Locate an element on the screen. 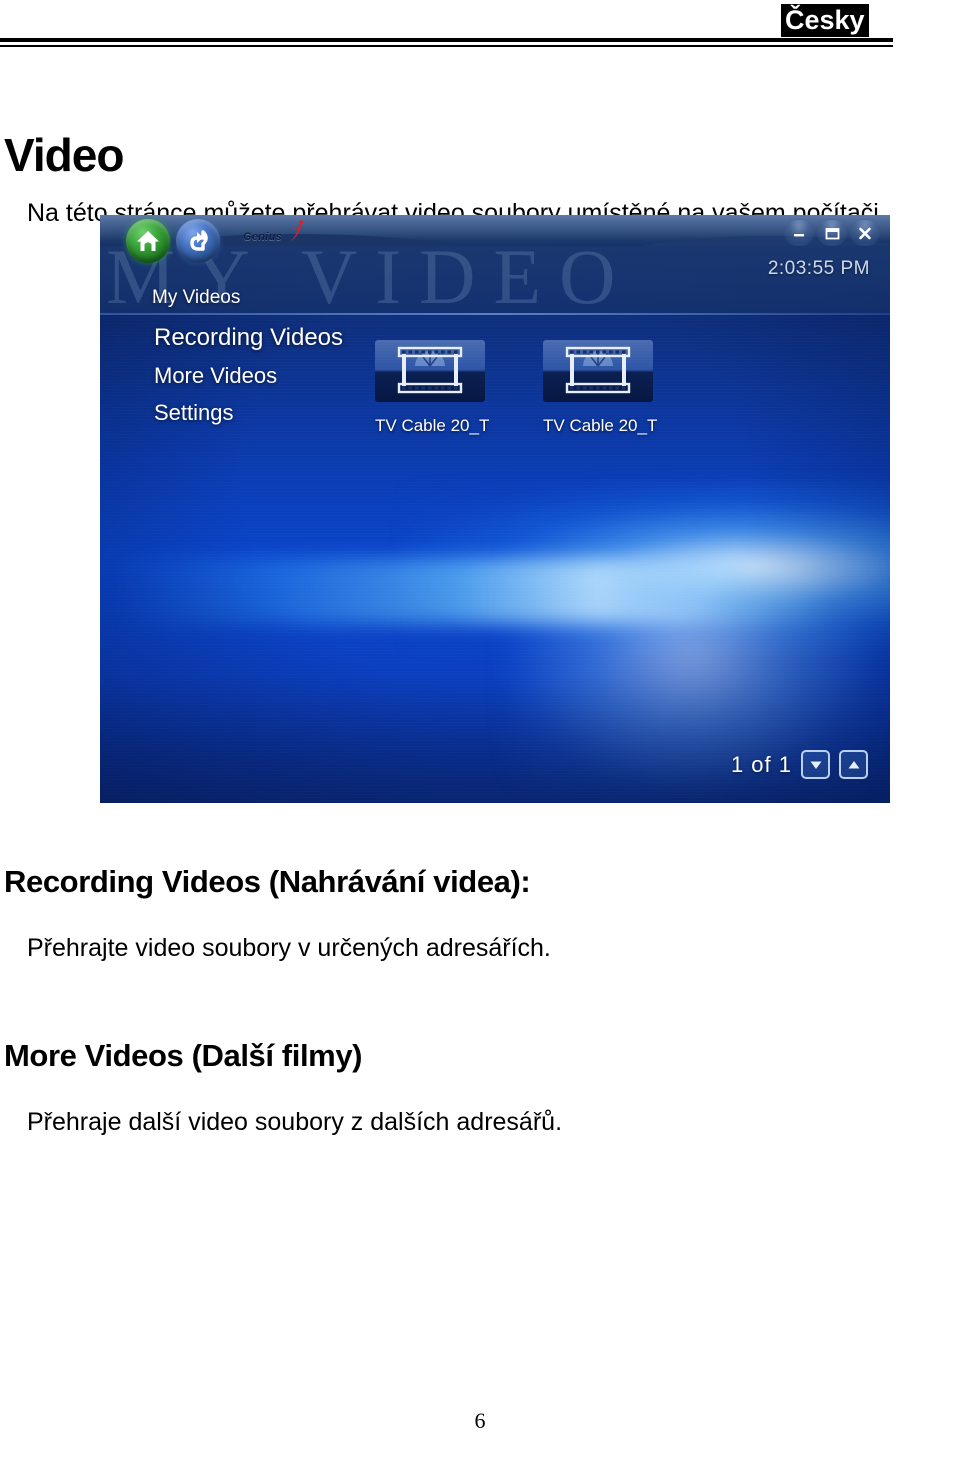  minimize-icon is located at coordinates (799, 235).